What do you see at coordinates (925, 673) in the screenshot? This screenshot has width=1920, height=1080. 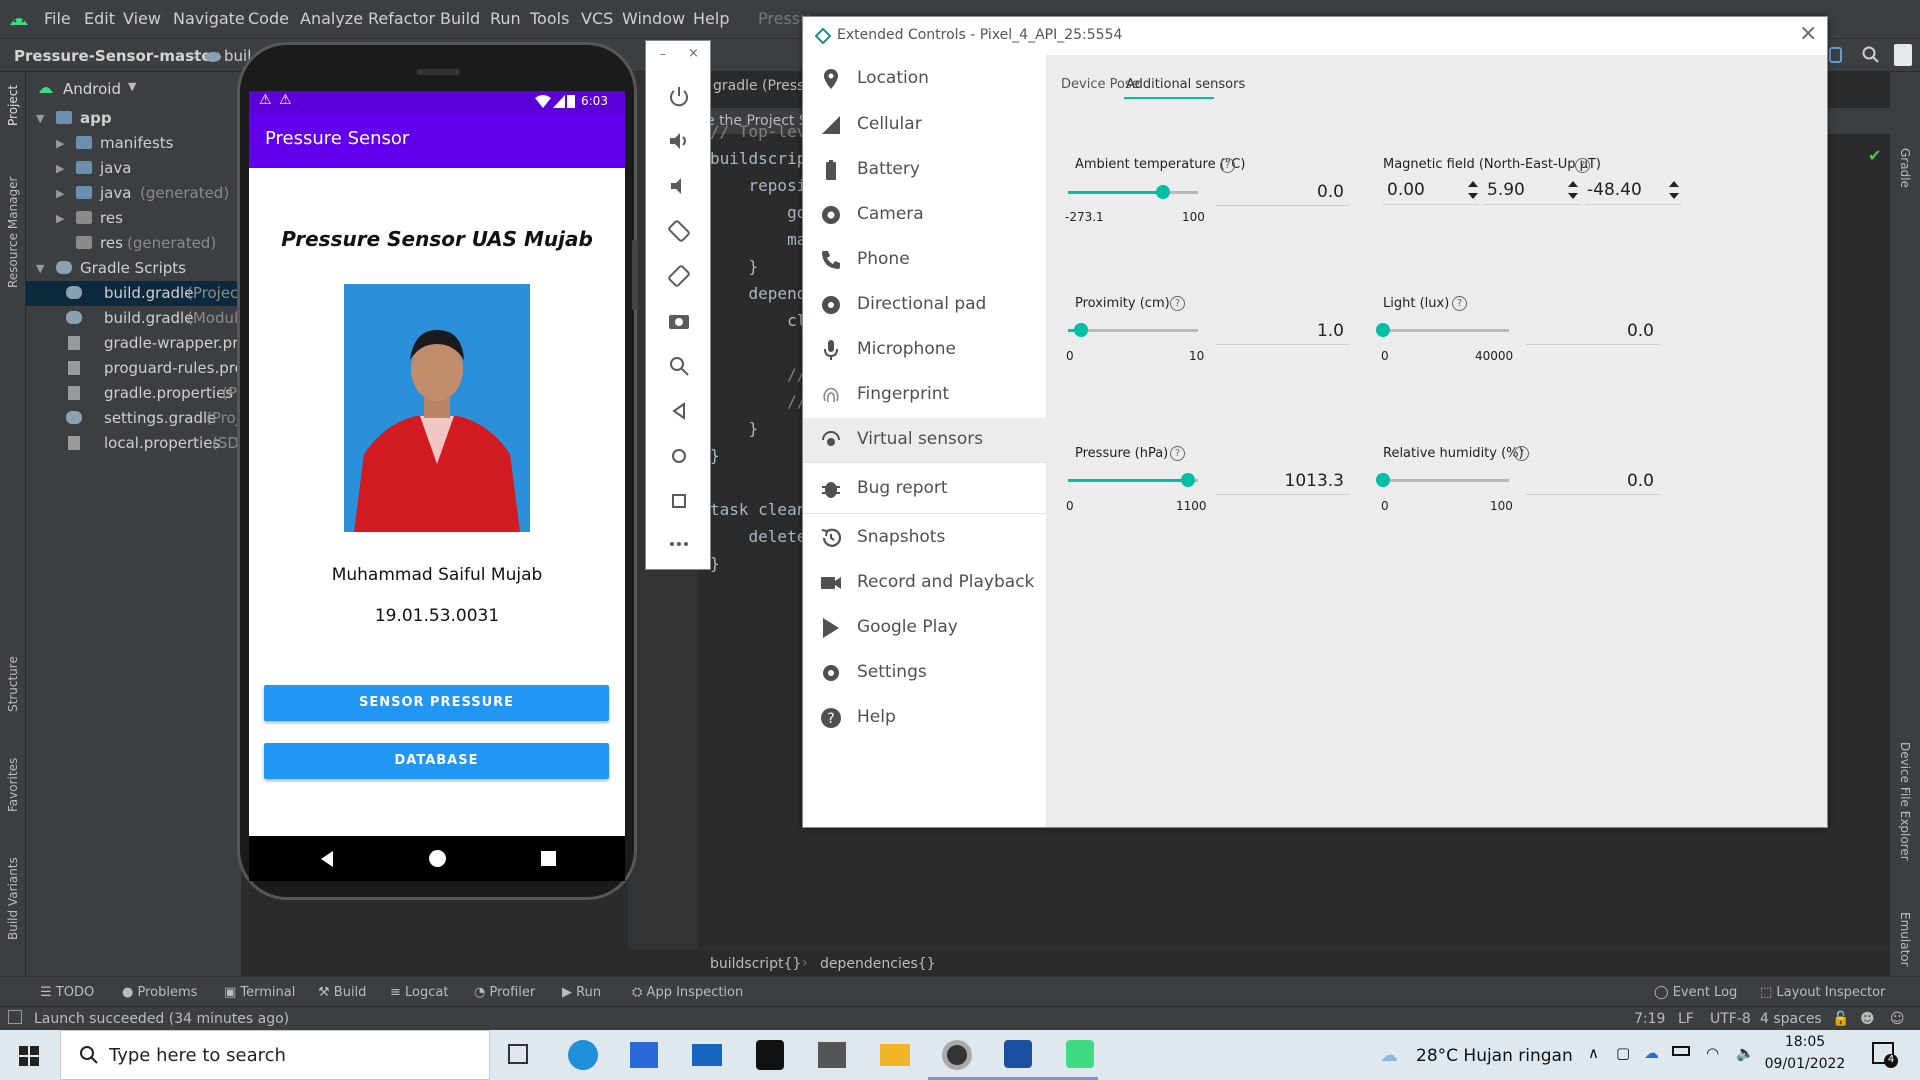 I see `sidebar-item-settings: Settings` at bounding box center [925, 673].